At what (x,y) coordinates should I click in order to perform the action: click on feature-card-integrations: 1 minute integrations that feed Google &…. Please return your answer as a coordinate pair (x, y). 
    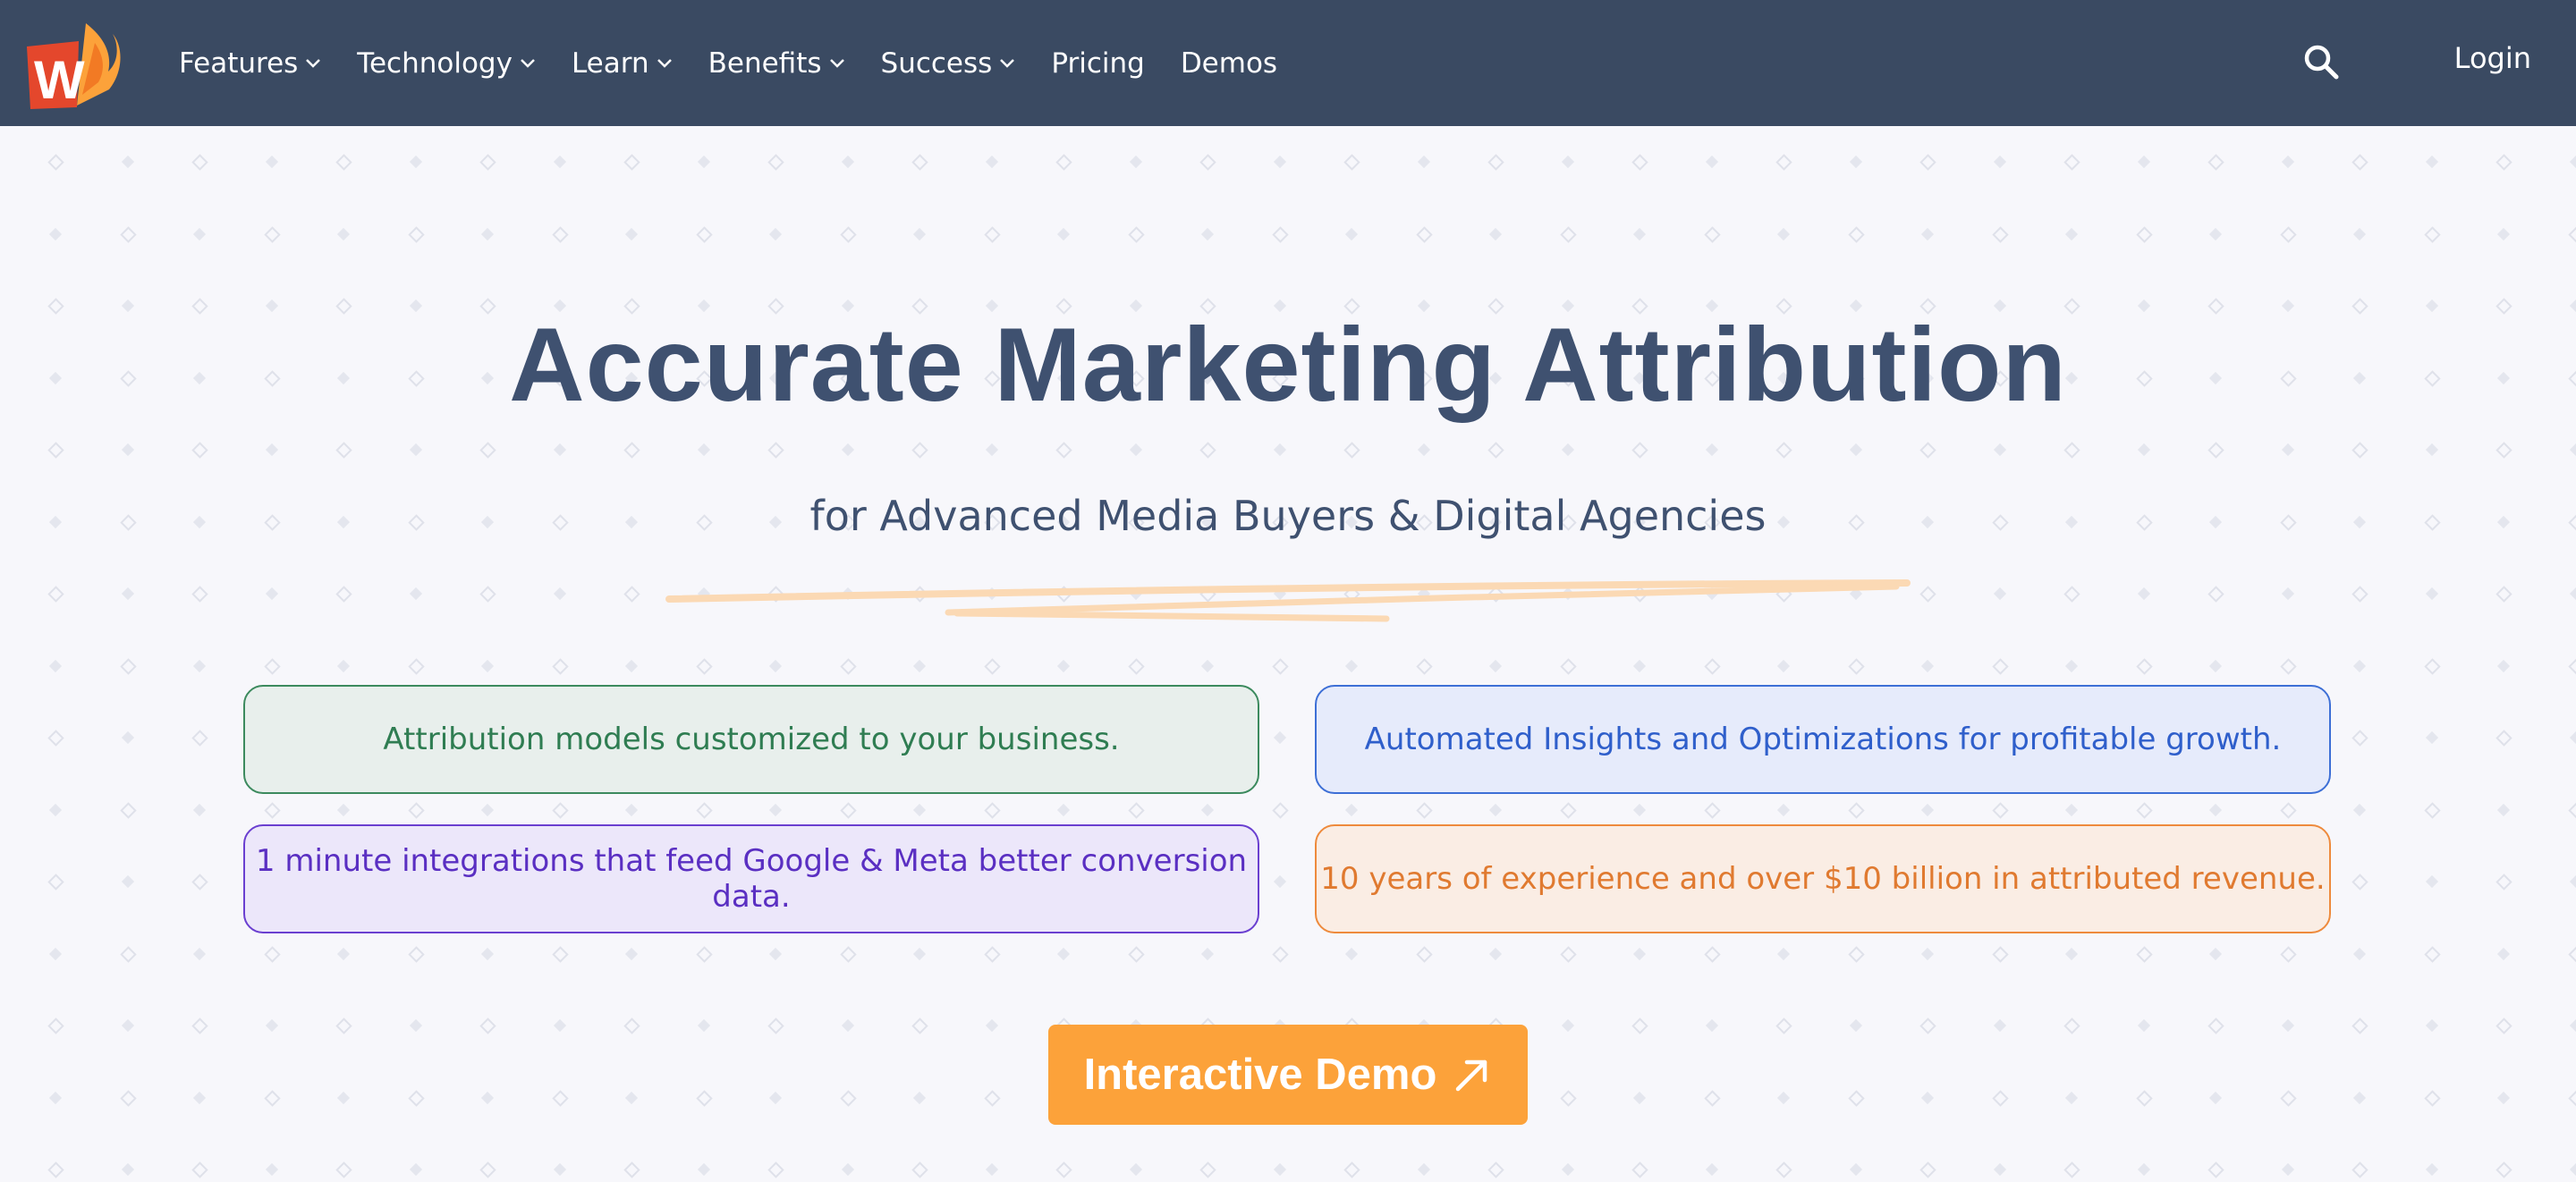
    Looking at the image, I should click on (751, 878).